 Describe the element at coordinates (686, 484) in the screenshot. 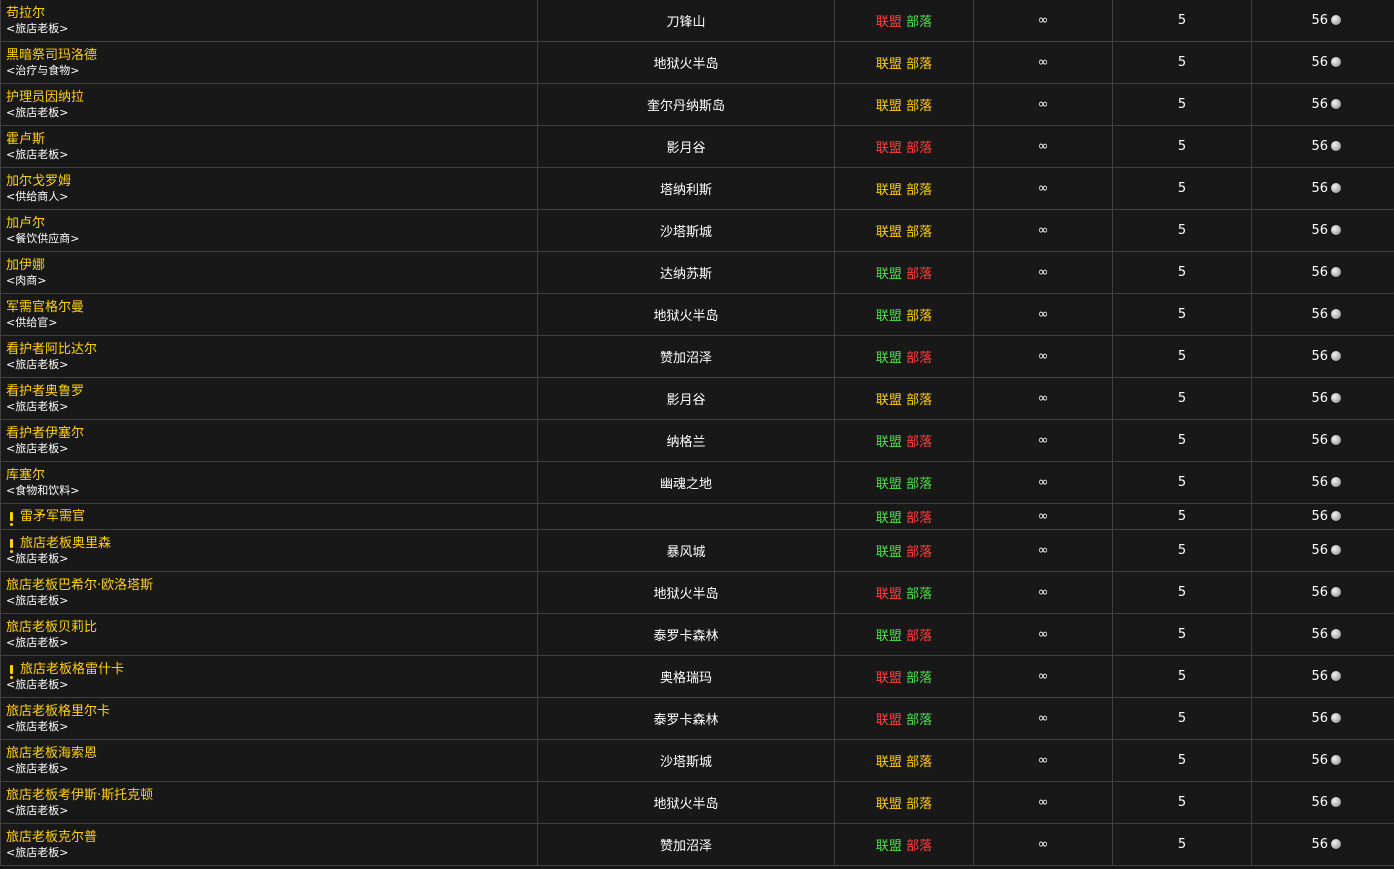

I see `zone-link: 幽魂之地` at that location.